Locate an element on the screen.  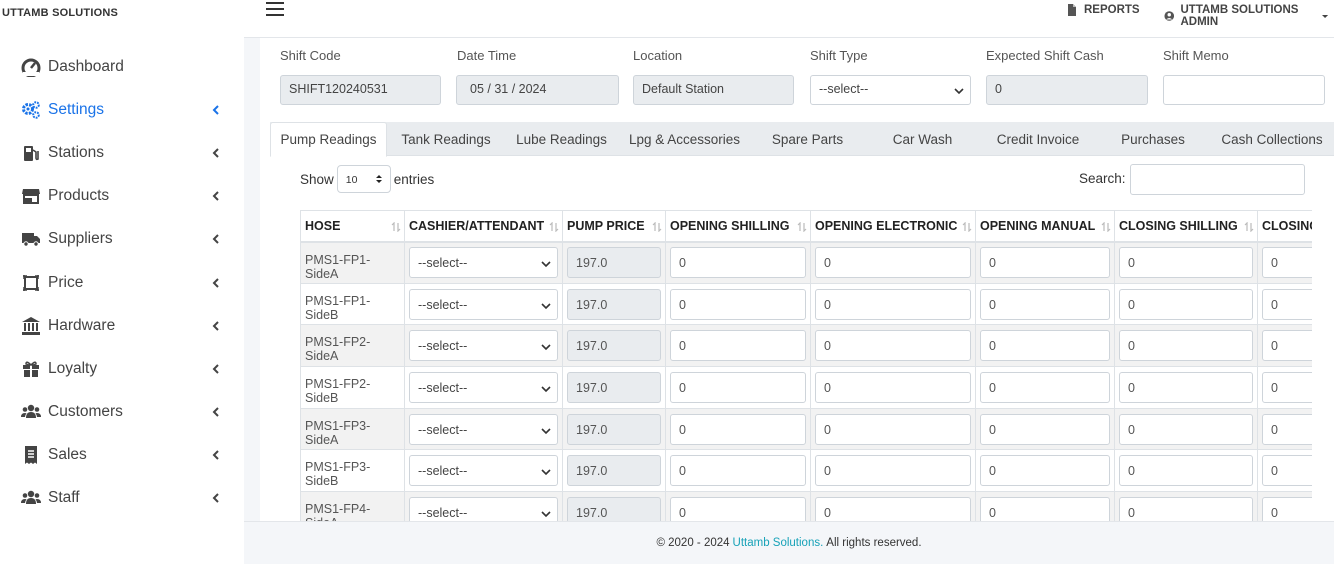
sidebar-item-suppliers: Suppliers is located at coordinates (122, 239).